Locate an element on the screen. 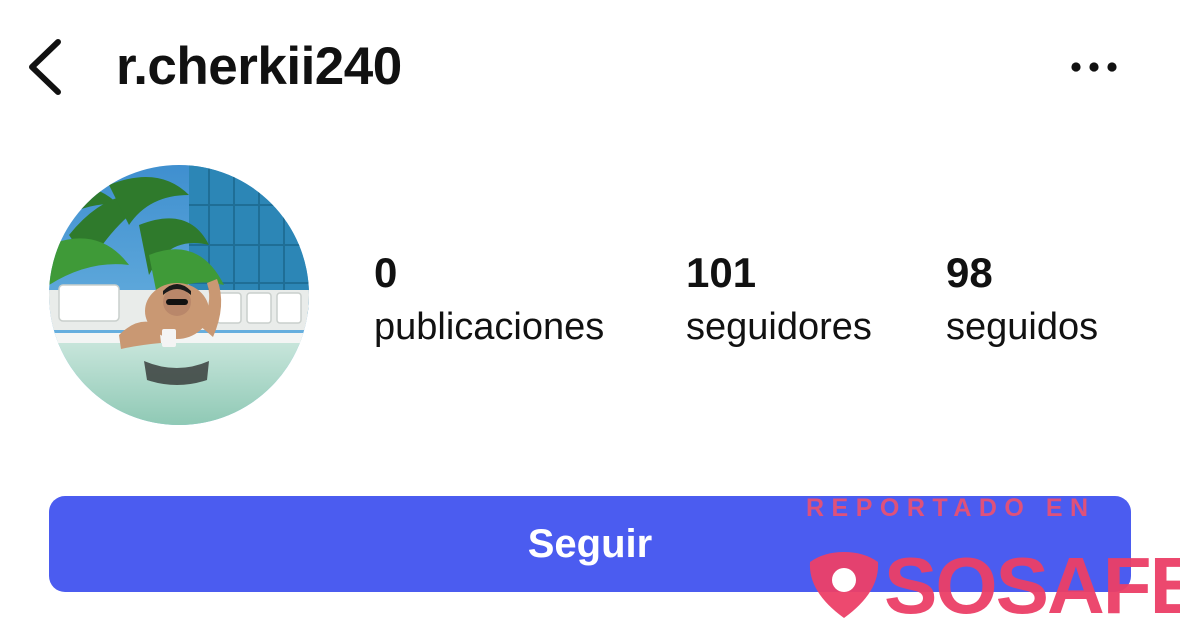 Image resolution: width=1180 pixels, height=640 pixels. following-label: seguidos is located at coordinates (1022, 327).